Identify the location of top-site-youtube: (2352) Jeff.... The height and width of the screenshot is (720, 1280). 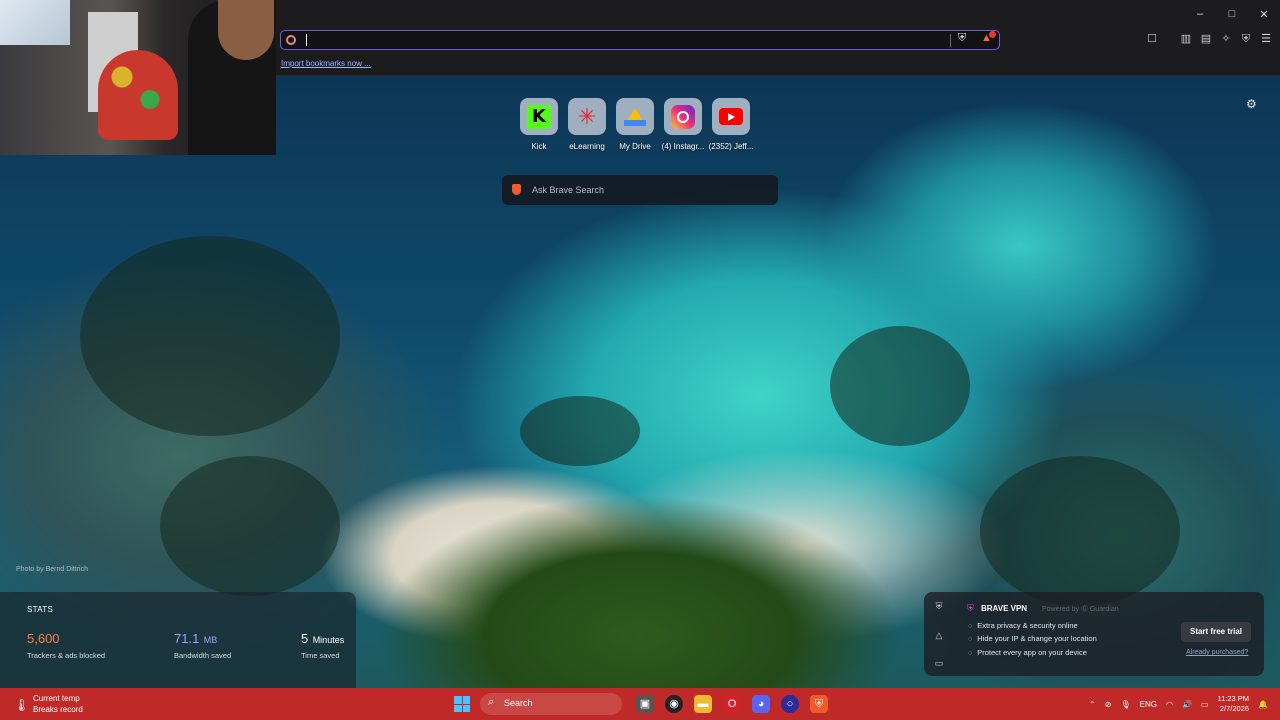
(731, 124).